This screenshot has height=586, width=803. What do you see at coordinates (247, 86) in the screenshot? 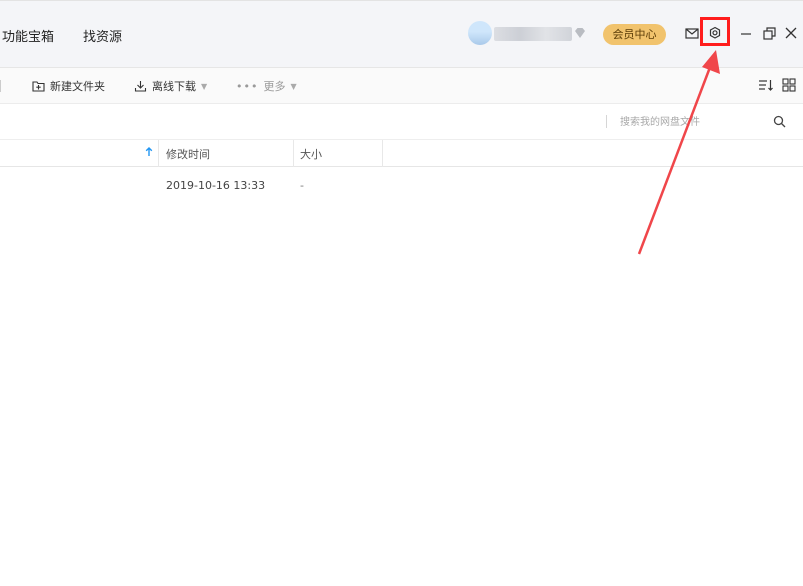
I see `ellipsis-icon: •••` at bounding box center [247, 86].